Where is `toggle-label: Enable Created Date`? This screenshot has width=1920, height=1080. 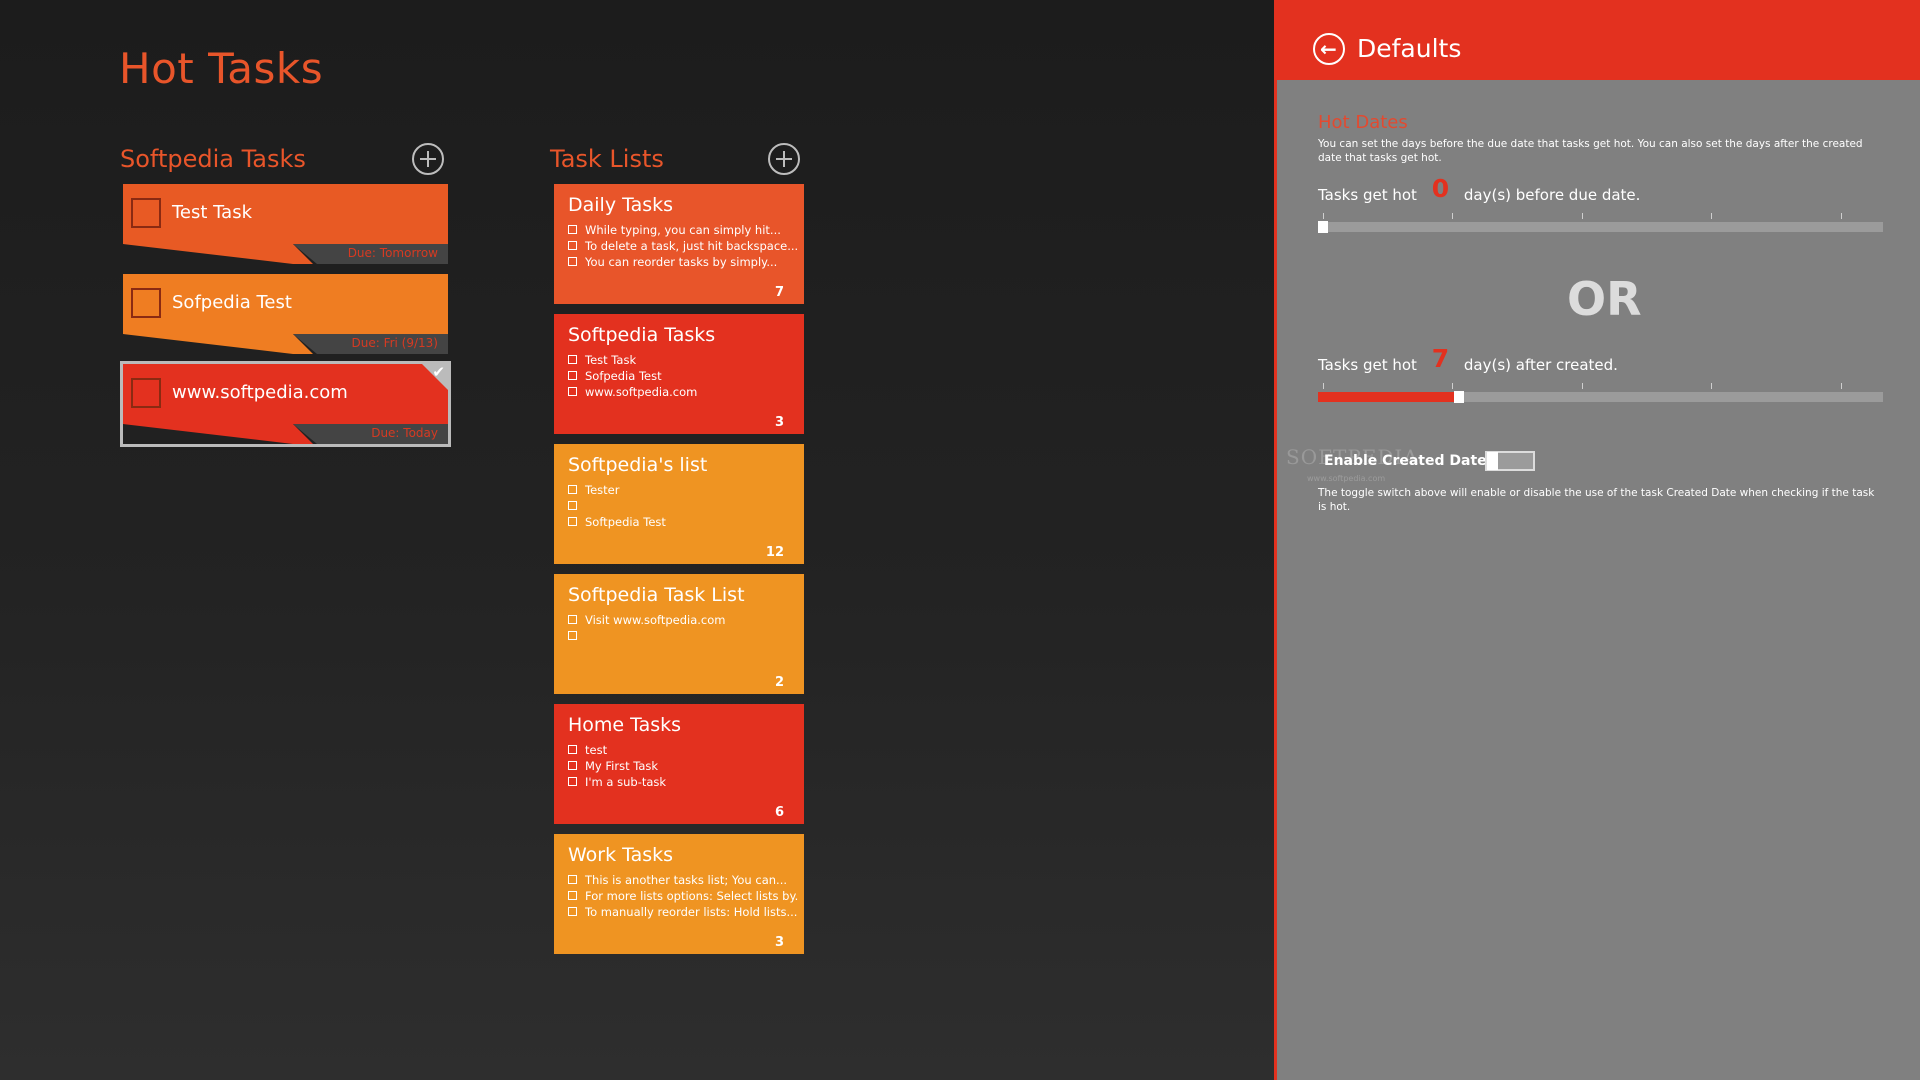
toggle-label: Enable Created Date is located at coordinates (1405, 461).